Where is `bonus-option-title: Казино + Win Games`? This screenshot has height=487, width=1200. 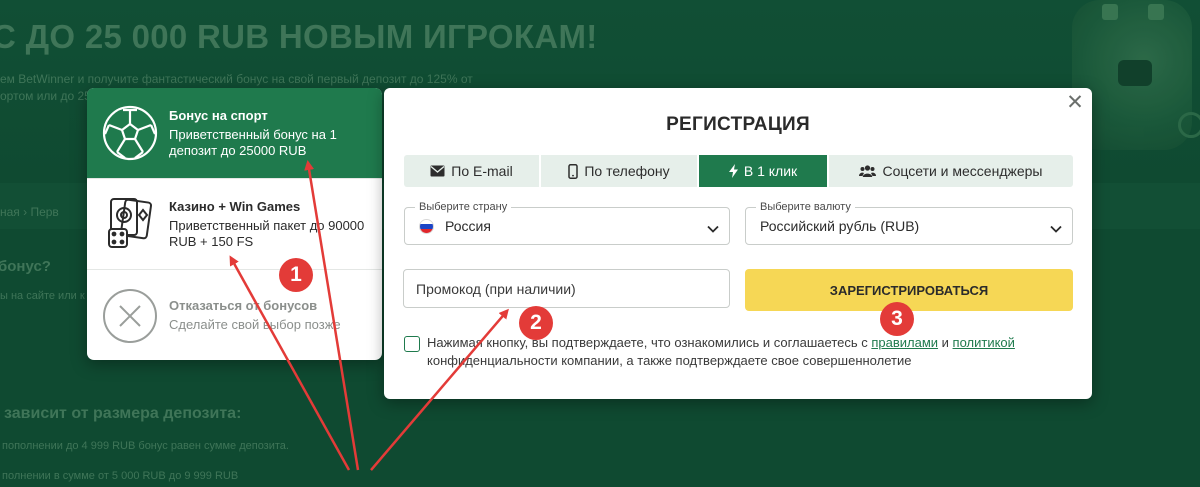 bonus-option-title: Казино + Win Games is located at coordinates (235, 206).